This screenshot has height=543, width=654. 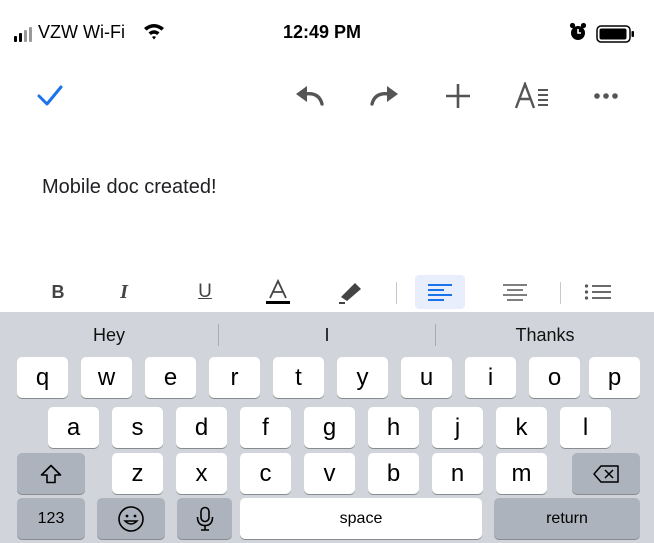 What do you see at coordinates (521, 427) in the screenshot?
I see `key-k: k` at bounding box center [521, 427].